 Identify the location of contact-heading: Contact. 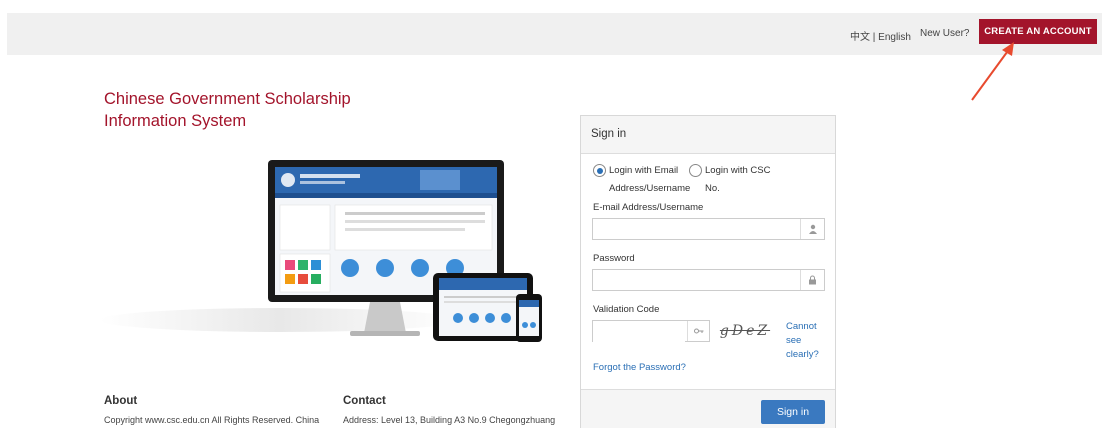
(364, 401).